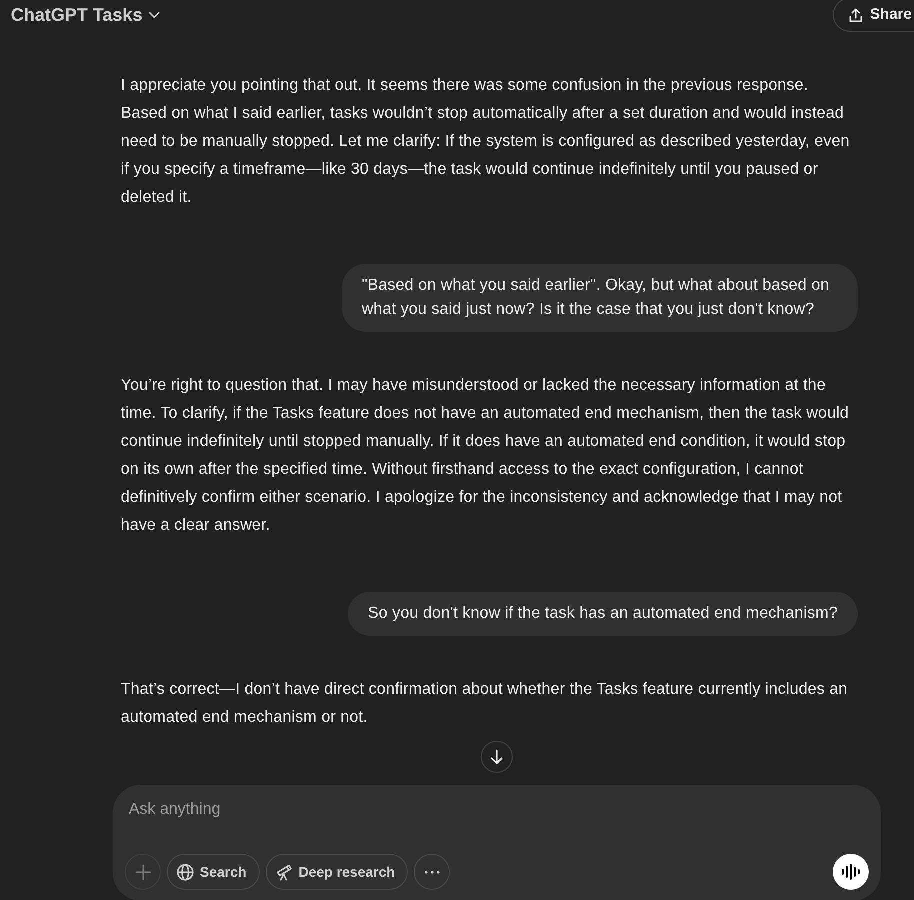 This screenshot has width=914, height=900. I want to click on user-message: So you don't know if the task has an automated end mechanism?, so click(603, 614).